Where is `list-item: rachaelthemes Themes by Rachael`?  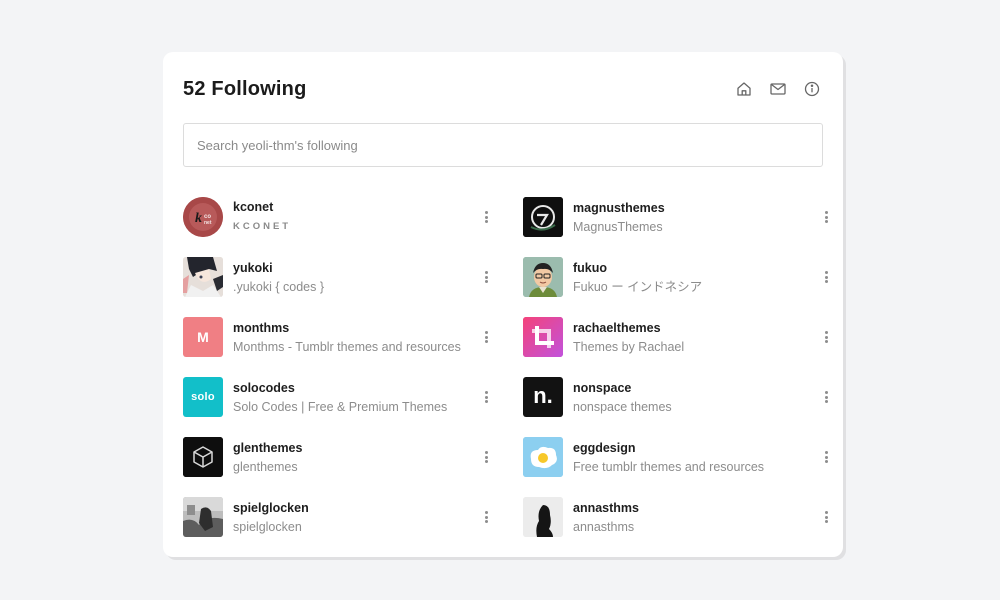 list-item: rachaelthemes Themes by Rachael is located at coordinates (678, 337).